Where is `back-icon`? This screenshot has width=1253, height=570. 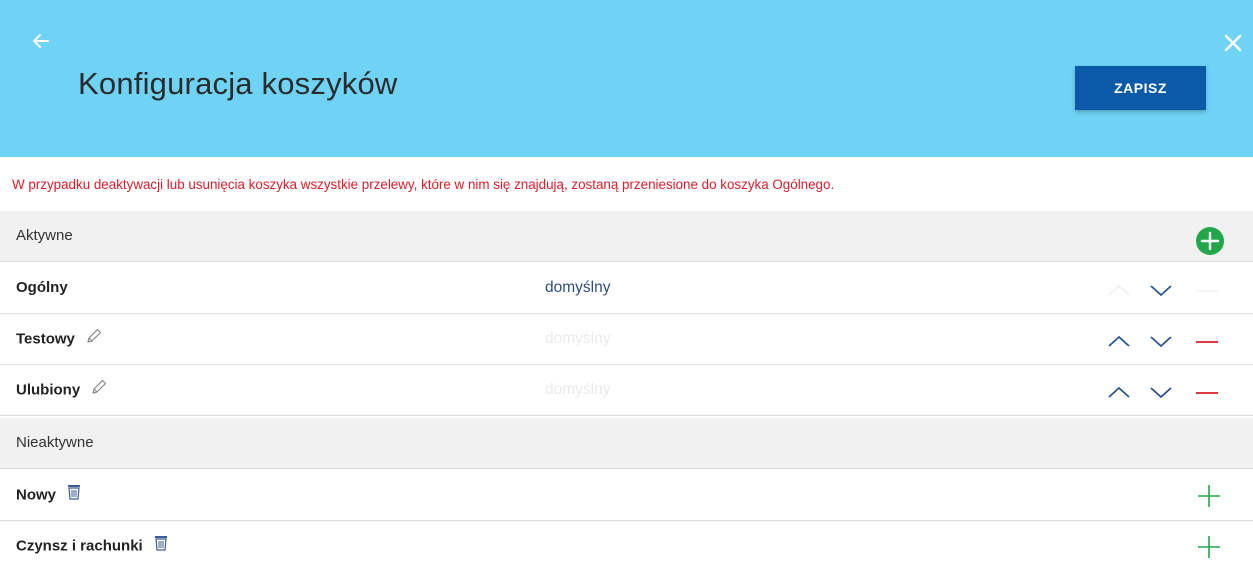 back-icon is located at coordinates (41, 41).